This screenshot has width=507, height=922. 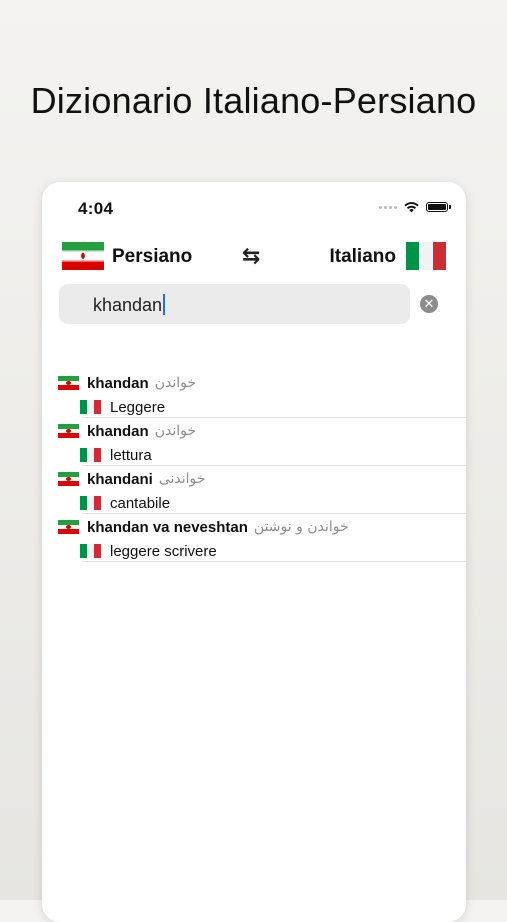 I want to click on wifi-icon, so click(x=411, y=207).